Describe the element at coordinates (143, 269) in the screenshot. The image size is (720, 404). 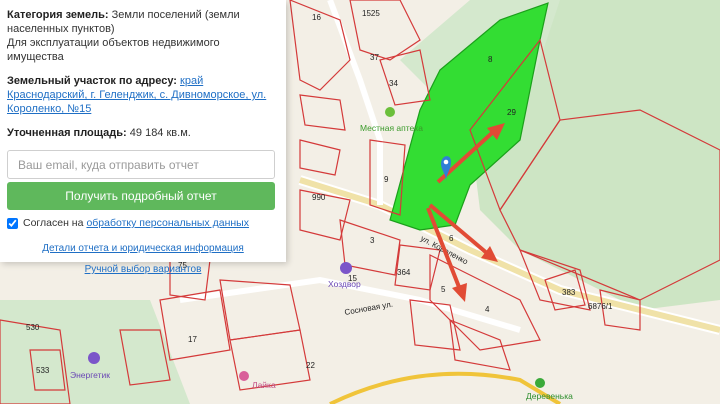
I see `manual-selection-link: Ручной выбор вариантов` at that location.